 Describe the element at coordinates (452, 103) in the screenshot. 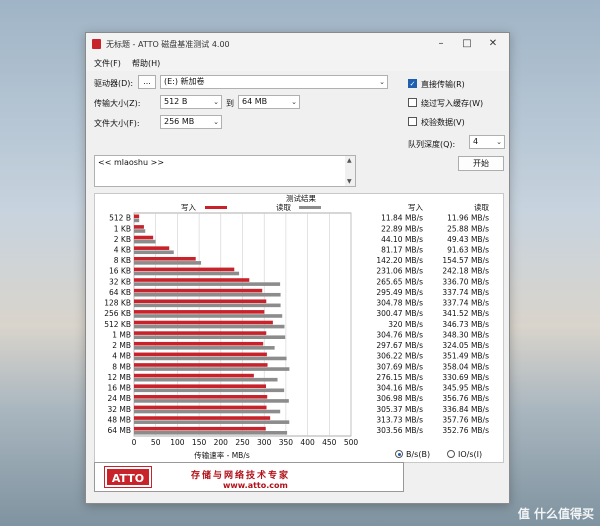

I see `bypass-cache-label: 绕过写入缓存(W)` at that location.